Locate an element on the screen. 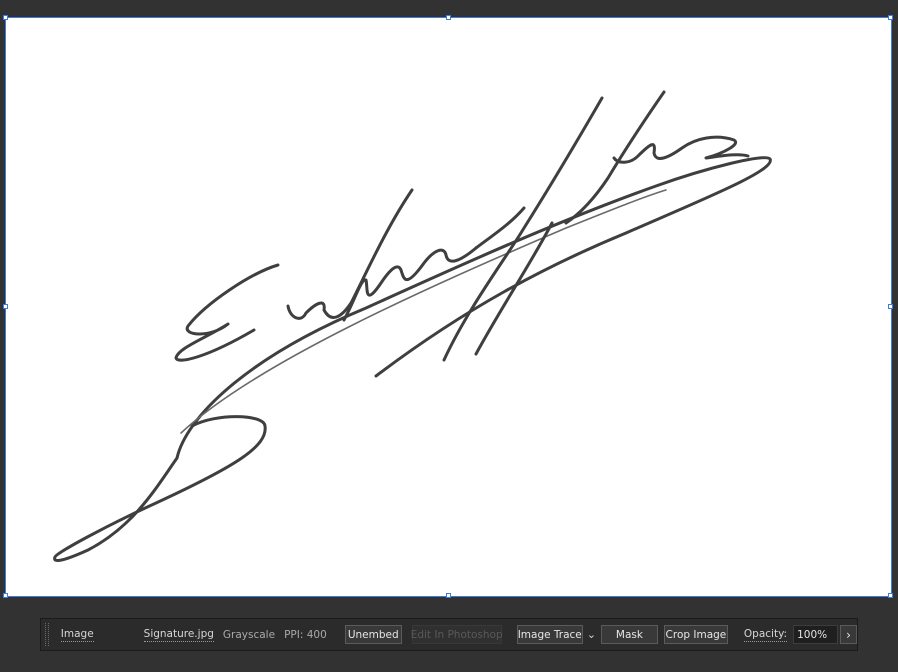  selection-handle-middle-left is located at coordinates (5, 306).